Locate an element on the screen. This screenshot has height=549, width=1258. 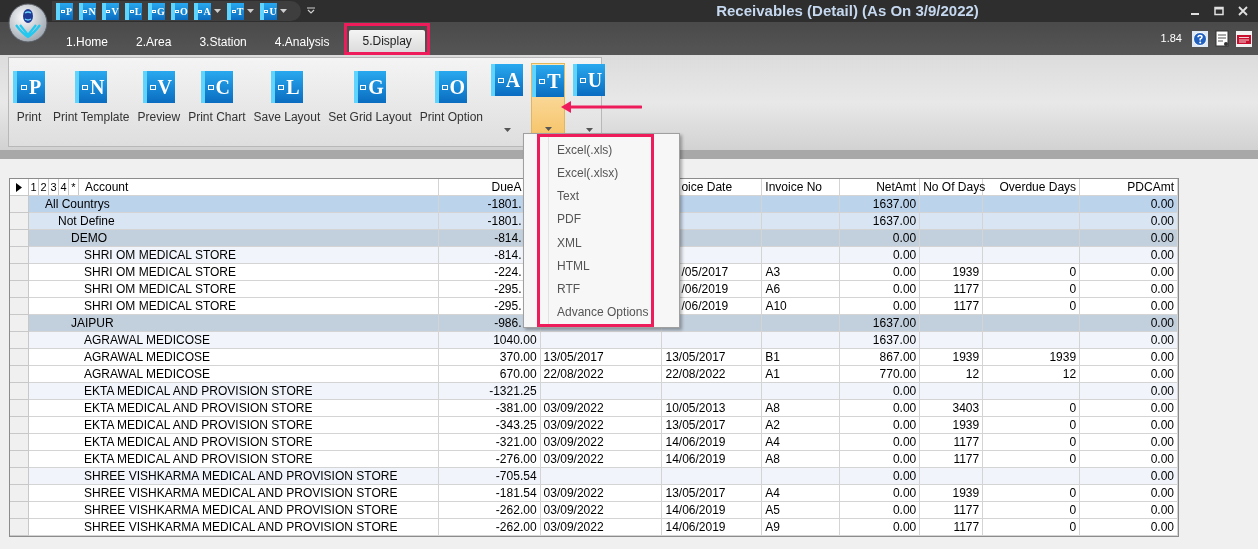
column-header: PDCAmt is located at coordinates (1128, 187).